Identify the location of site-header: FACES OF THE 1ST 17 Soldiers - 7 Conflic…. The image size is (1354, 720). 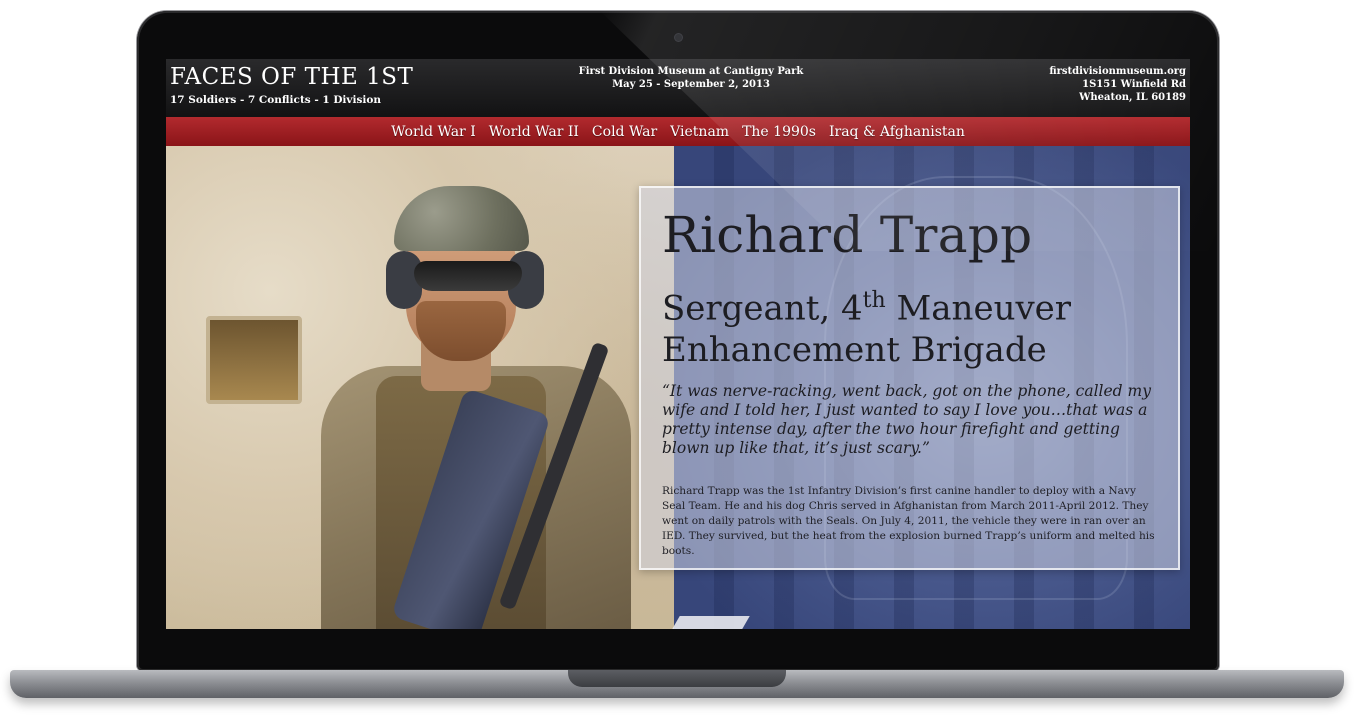
(678, 88).